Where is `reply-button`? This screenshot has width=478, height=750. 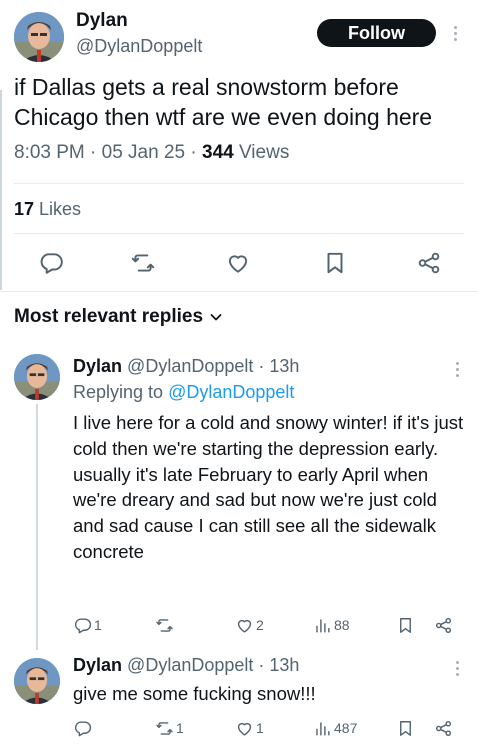
reply-button is located at coordinates (83, 728).